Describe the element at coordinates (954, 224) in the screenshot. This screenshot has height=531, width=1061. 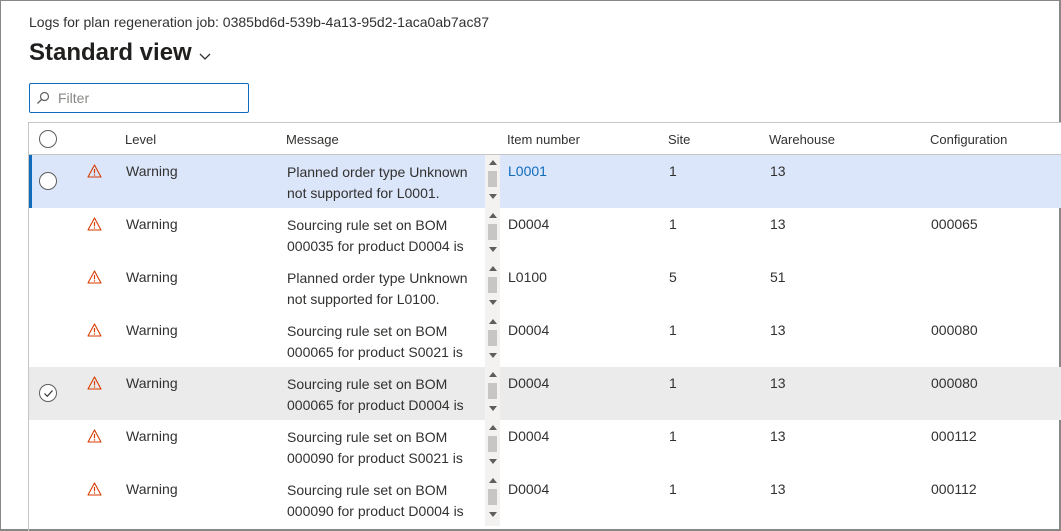
I see `configuration-cell: 000065` at that location.